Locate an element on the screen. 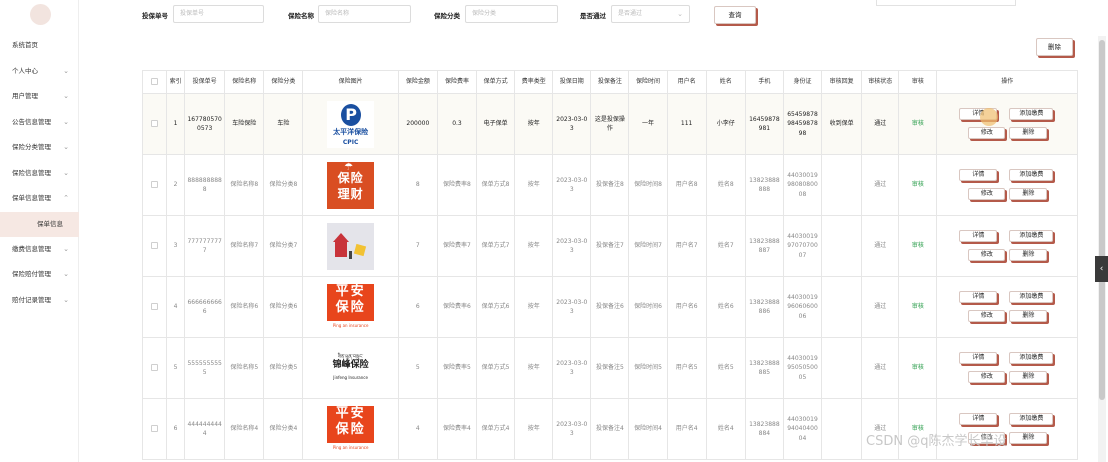 This screenshot has width=1108, height=462. row-select-cell is located at coordinates (155, 307).